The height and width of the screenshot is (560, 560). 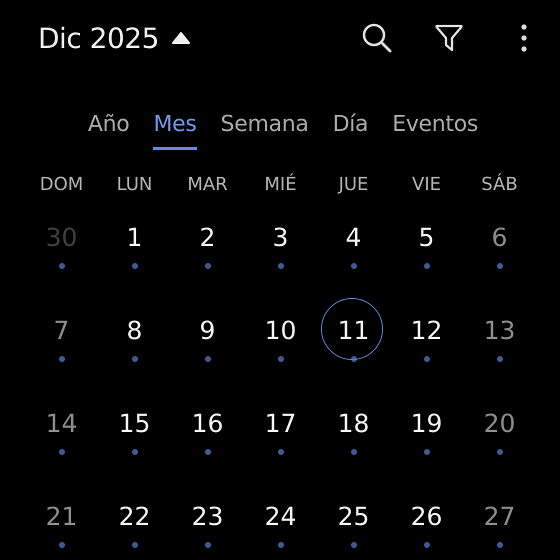 What do you see at coordinates (134, 331) in the screenshot?
I see `day-number: 8` at bounding box center [134, 331].